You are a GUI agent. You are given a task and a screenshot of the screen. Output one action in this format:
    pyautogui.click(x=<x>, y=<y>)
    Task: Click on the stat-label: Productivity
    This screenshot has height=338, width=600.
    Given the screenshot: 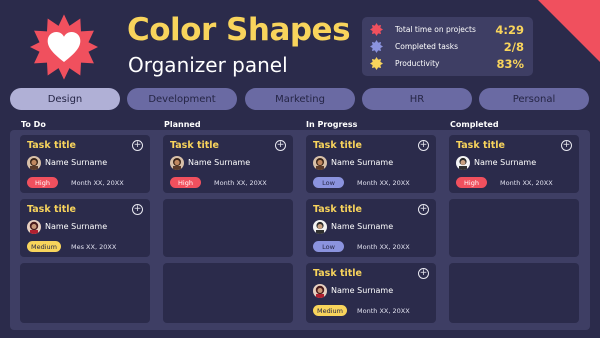 What is the action you would take?
    pyautogui.click(x=417, y=63)
    